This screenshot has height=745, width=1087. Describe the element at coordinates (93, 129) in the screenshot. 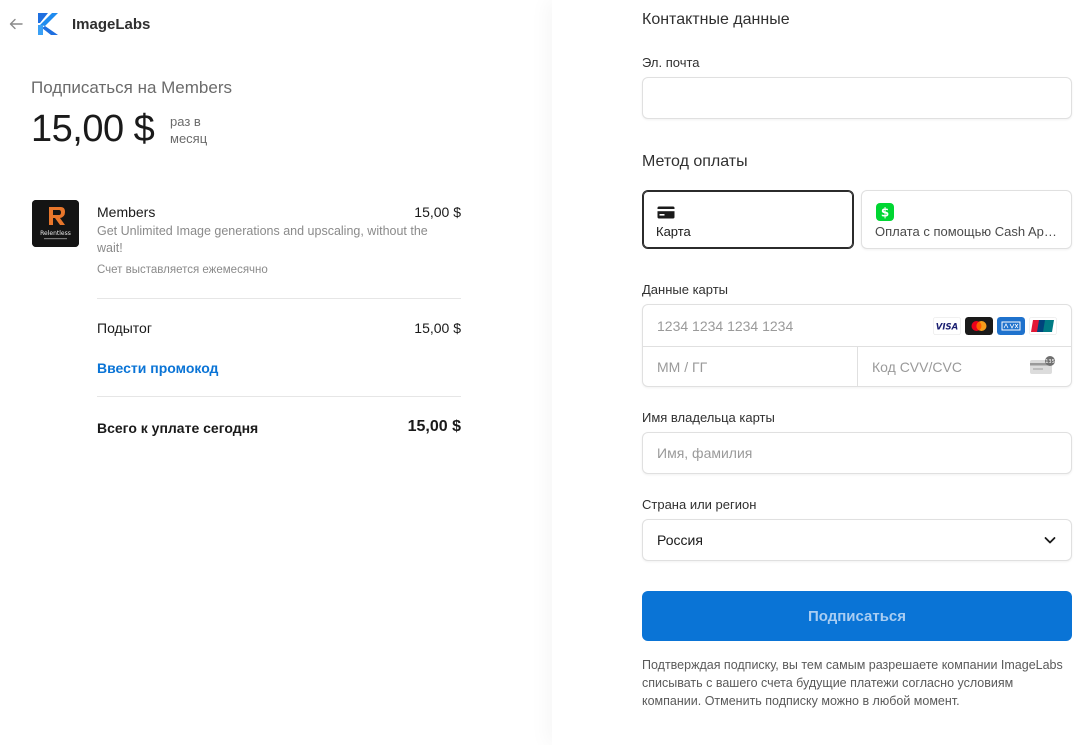

I see `plan-price: 15,00 $` at that location.